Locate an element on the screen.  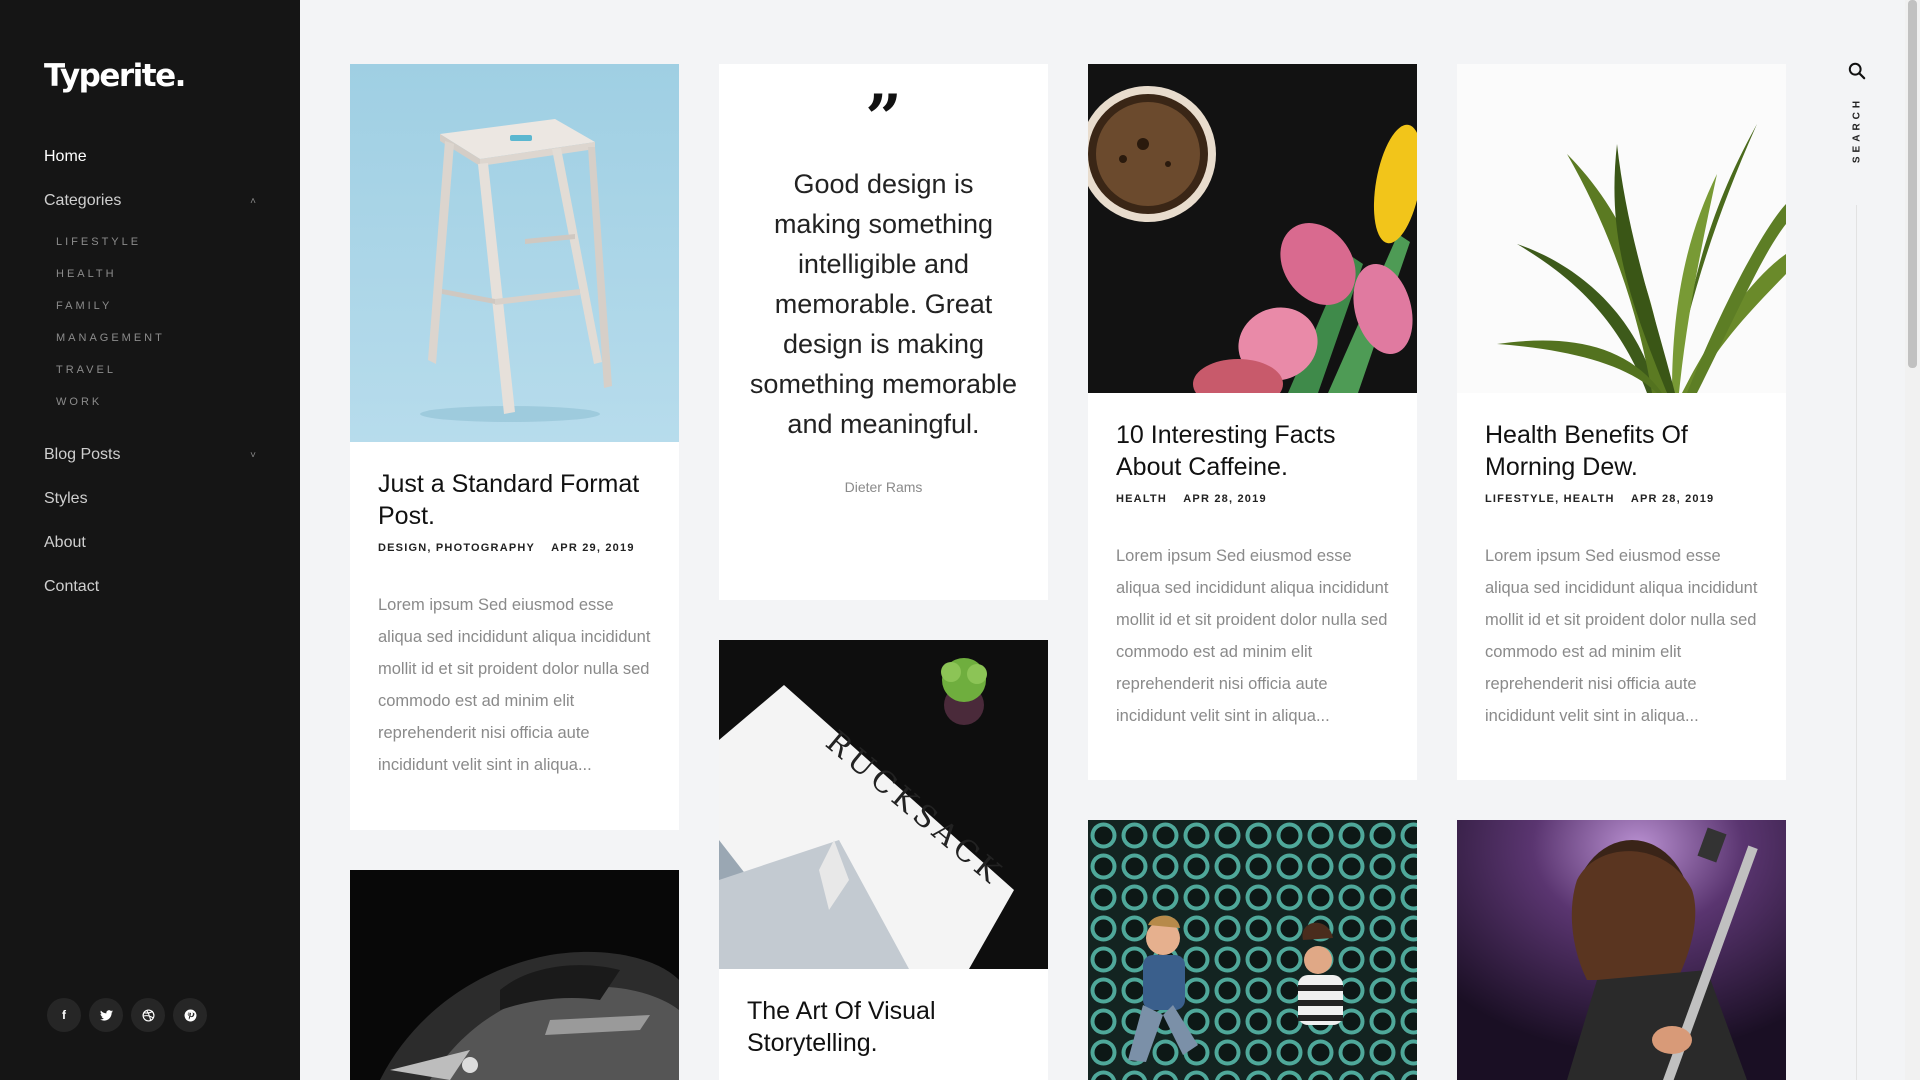
post-title: 10 Interesting Facts About Caffeine. is located at coordinates (1252, 451).